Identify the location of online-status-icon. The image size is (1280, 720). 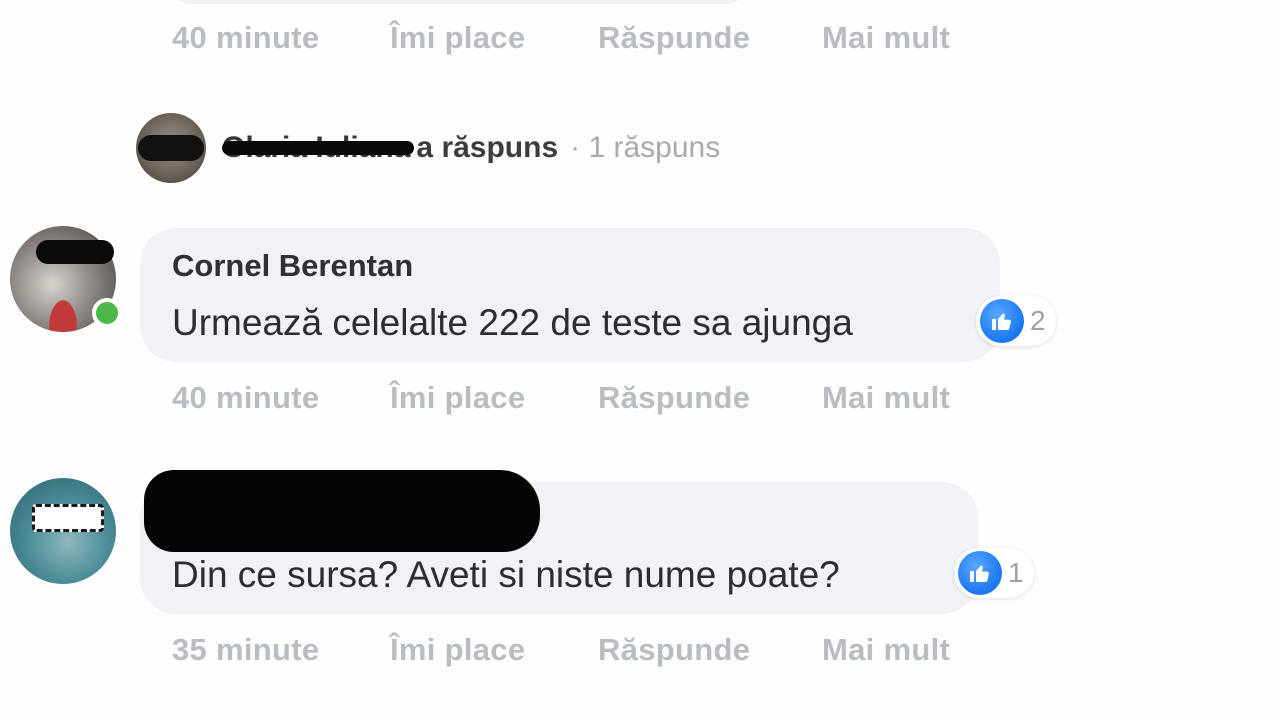
(107, 313).